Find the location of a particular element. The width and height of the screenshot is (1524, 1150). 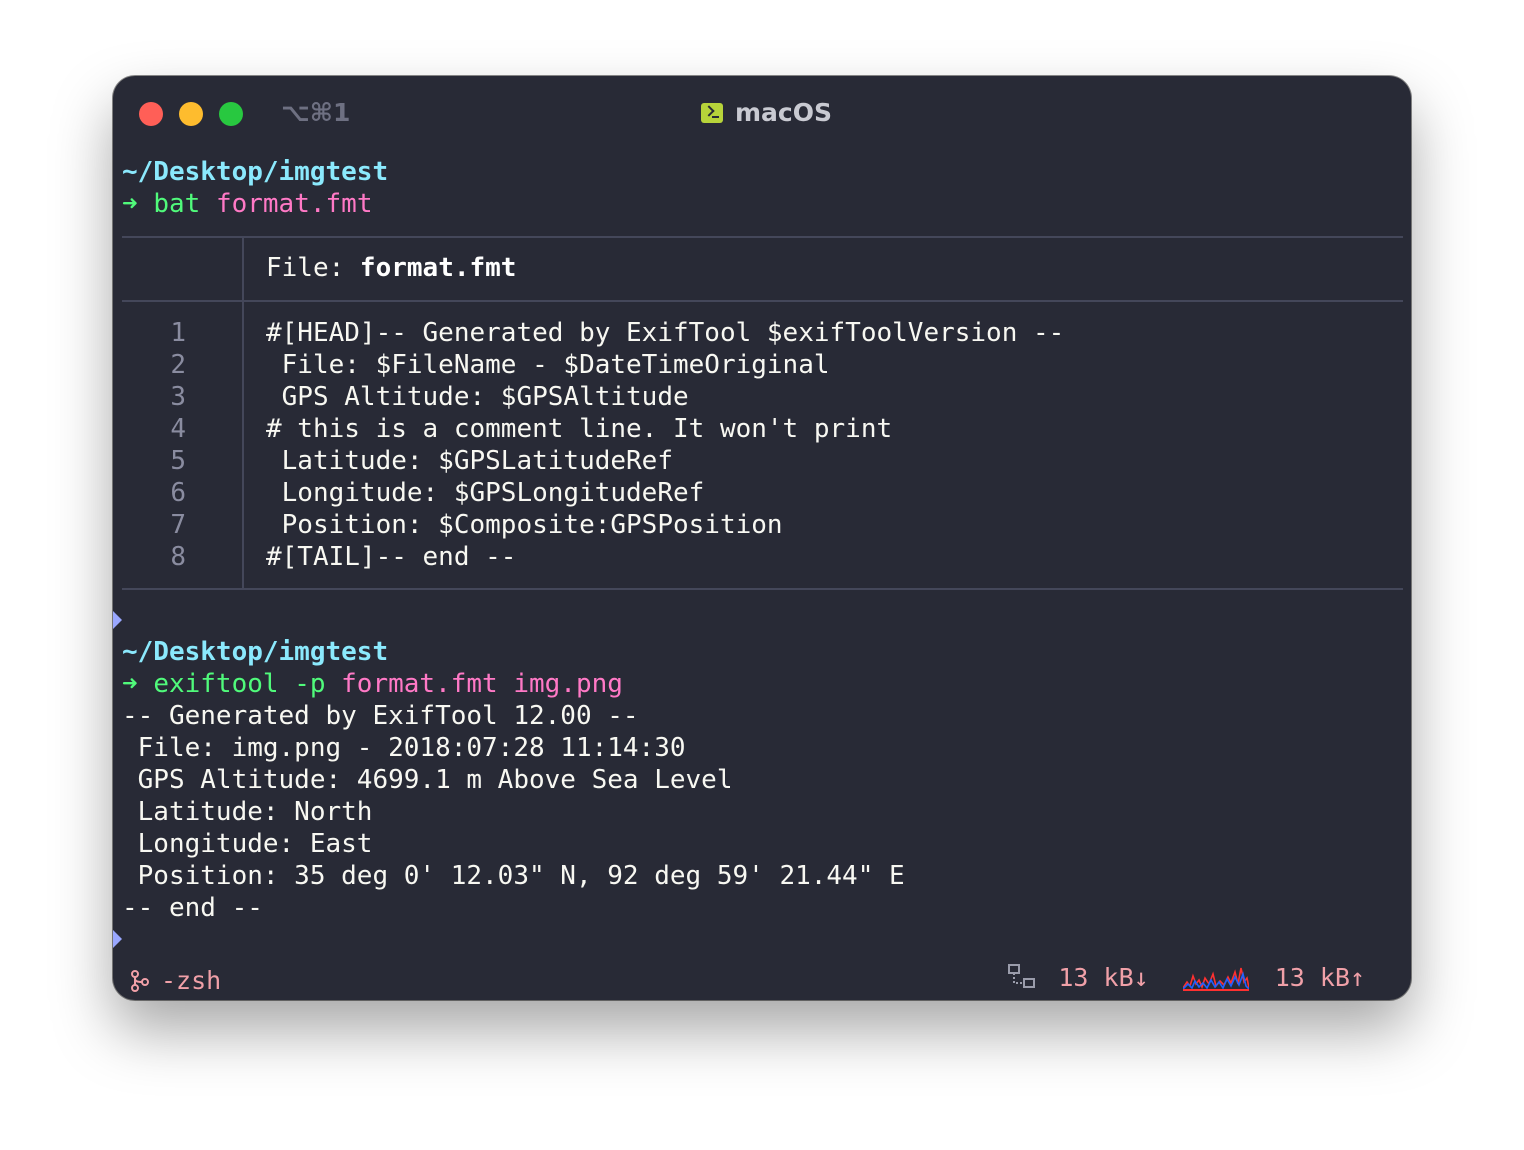

upload-rate: 13 kB↑ is located at coordinates (1319, 977).